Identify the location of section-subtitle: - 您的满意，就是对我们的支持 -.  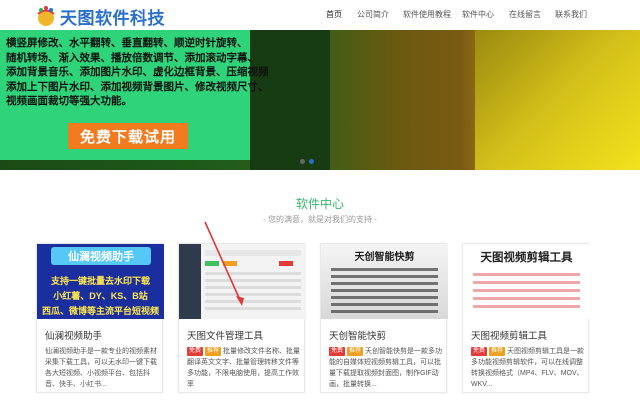
(320, 219).